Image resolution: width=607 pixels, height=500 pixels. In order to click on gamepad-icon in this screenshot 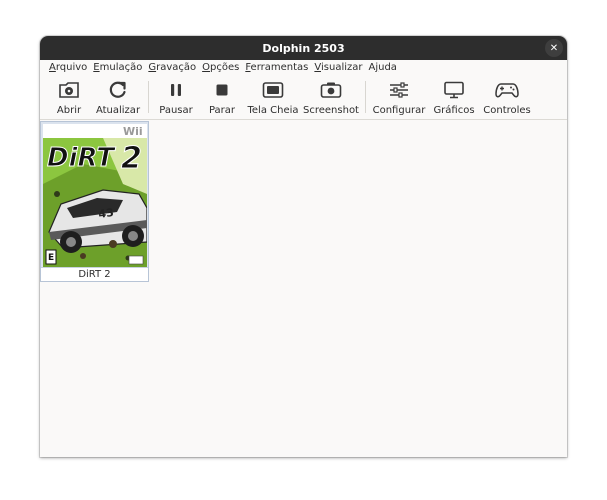, I will do `click(507, 90)`.